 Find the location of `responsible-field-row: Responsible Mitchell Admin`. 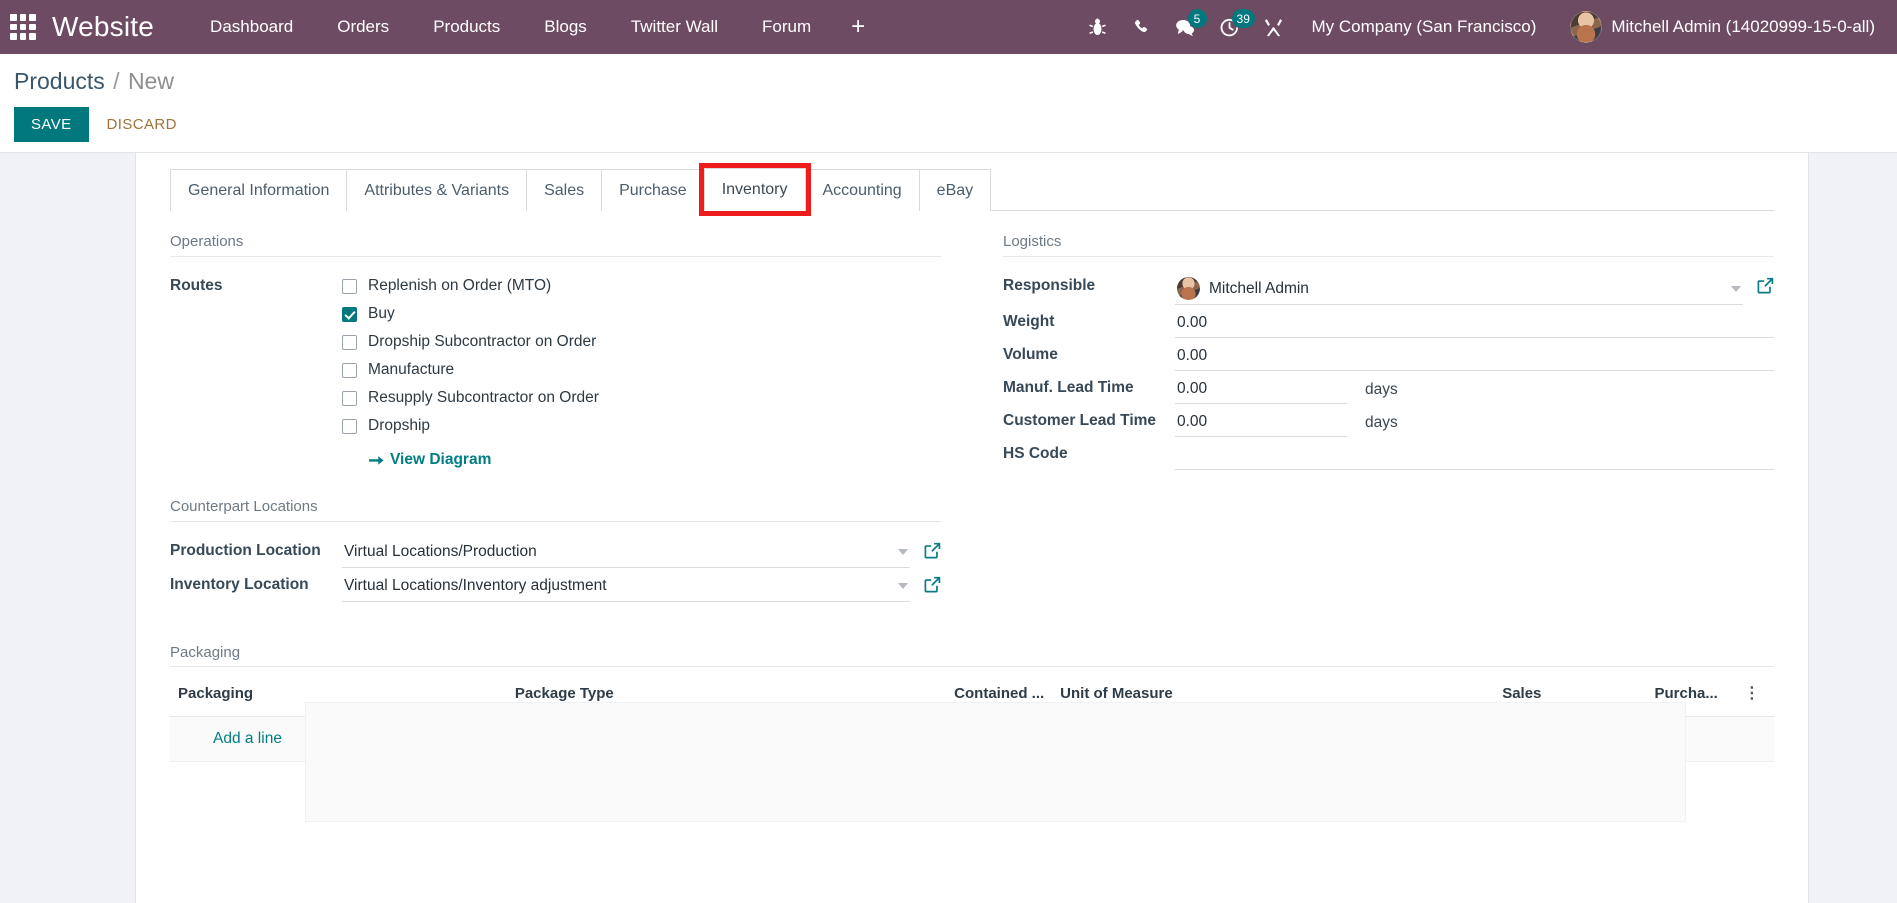

responsible-field-row: Responsible Mitchell Admin is located at coordinates (1388, 287).